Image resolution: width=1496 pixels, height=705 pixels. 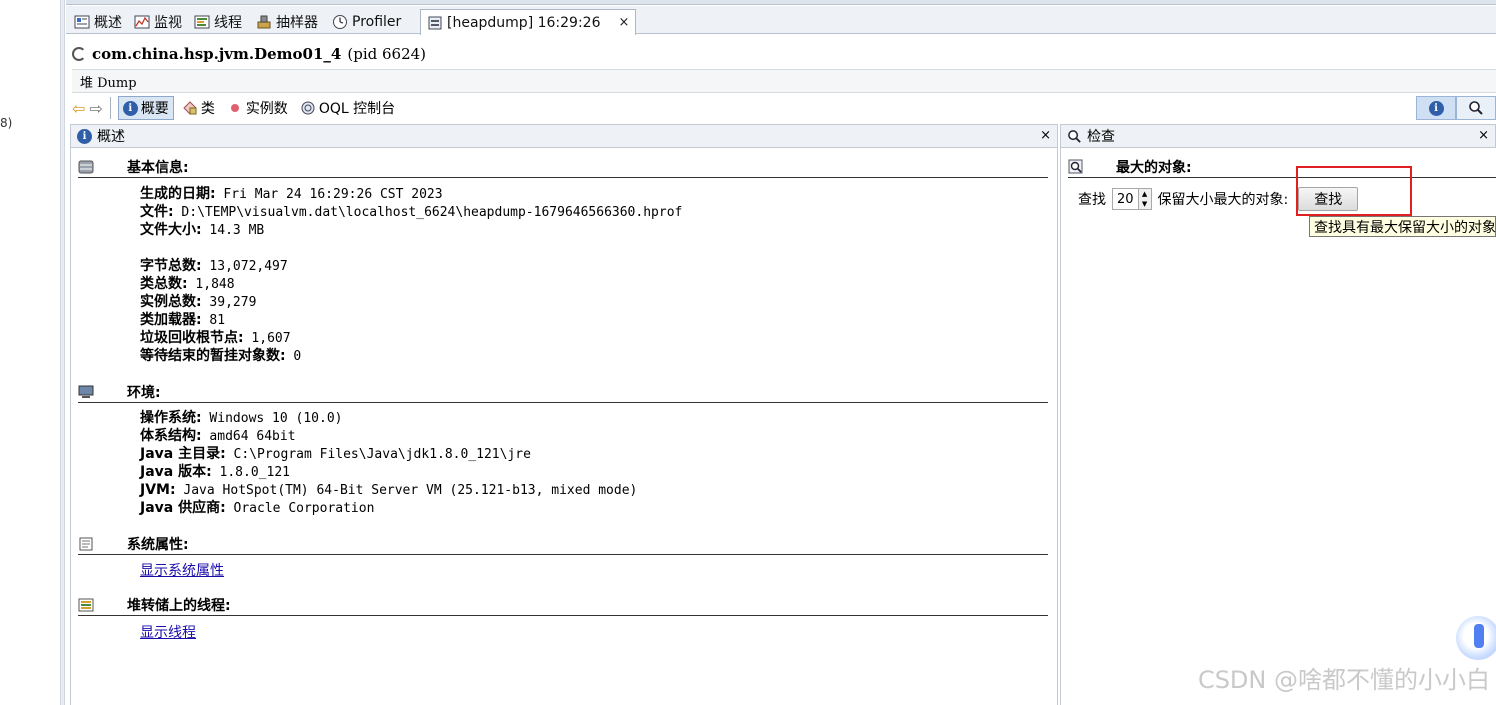 What do you see at coordinates (1092, 200) in the screenshot?
I see `find-label: 查找` at bounding box center [1092, 200].